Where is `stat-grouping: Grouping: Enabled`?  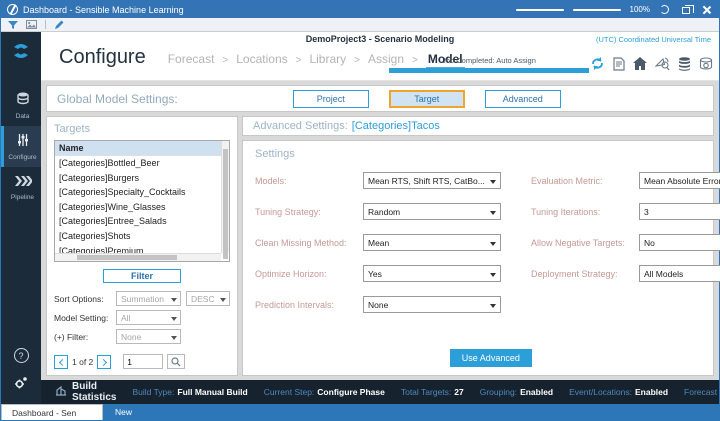
stat-grouping: Grouping: Enabled is located at coordinates (516, 392).